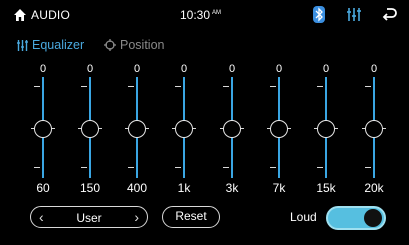 This screenshot has width=409, height=245. What do you see at coordinates (326, 188) in the screenshot?
I see `band-frequency: 15k` at bounding box center [326, 188].